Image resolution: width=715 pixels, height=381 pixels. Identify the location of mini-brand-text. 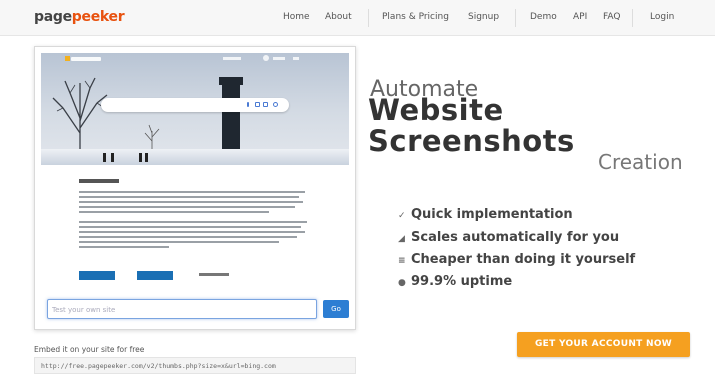
(86, 59).